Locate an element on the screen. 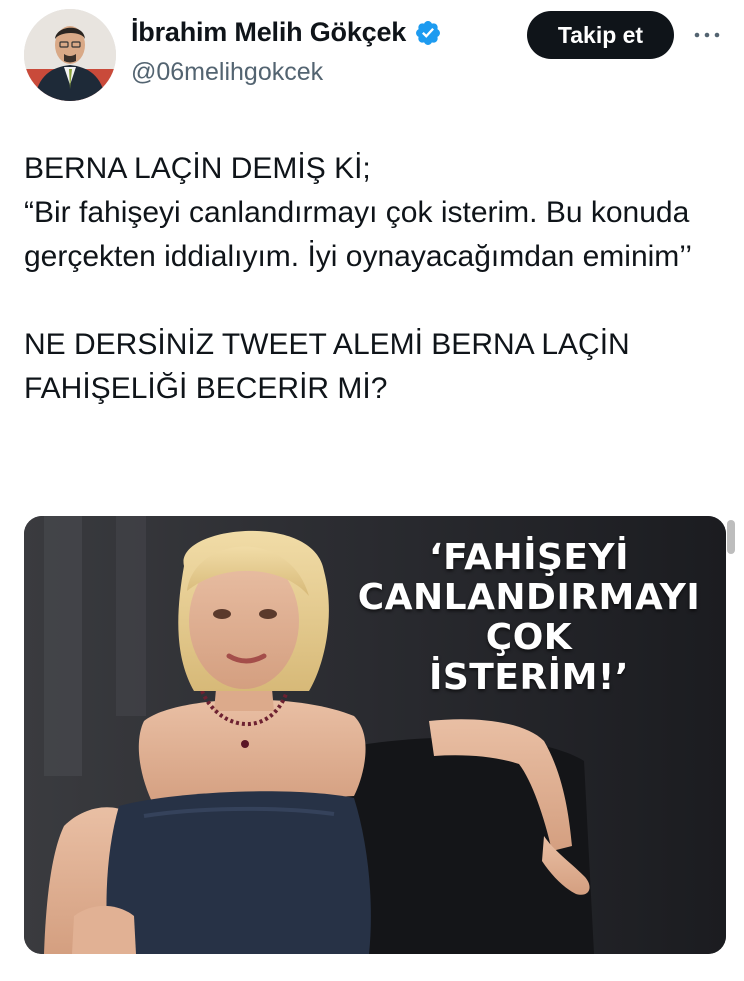  more-dots-icon is located at coordinates (707, 35).